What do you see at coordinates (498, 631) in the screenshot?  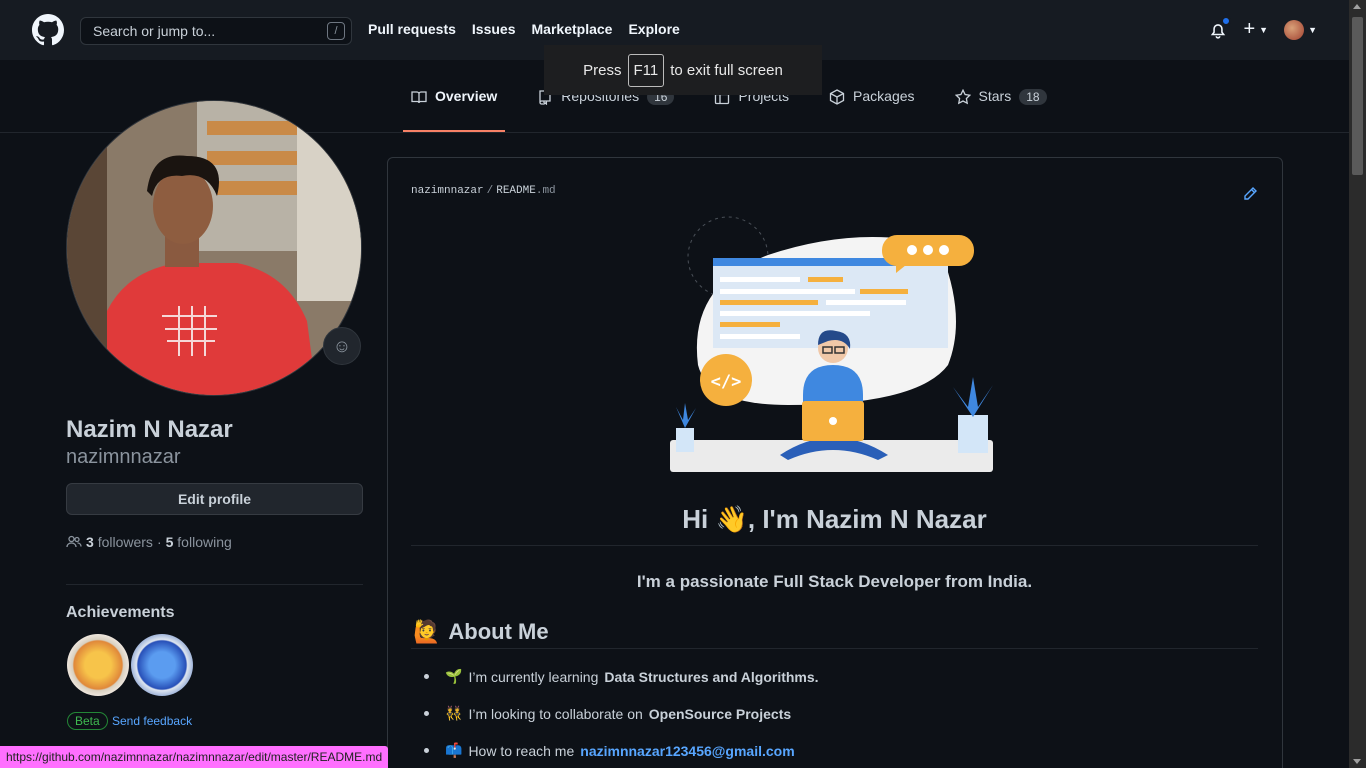 I see `about-me-title: About Me` at bounding box center [498, 631].